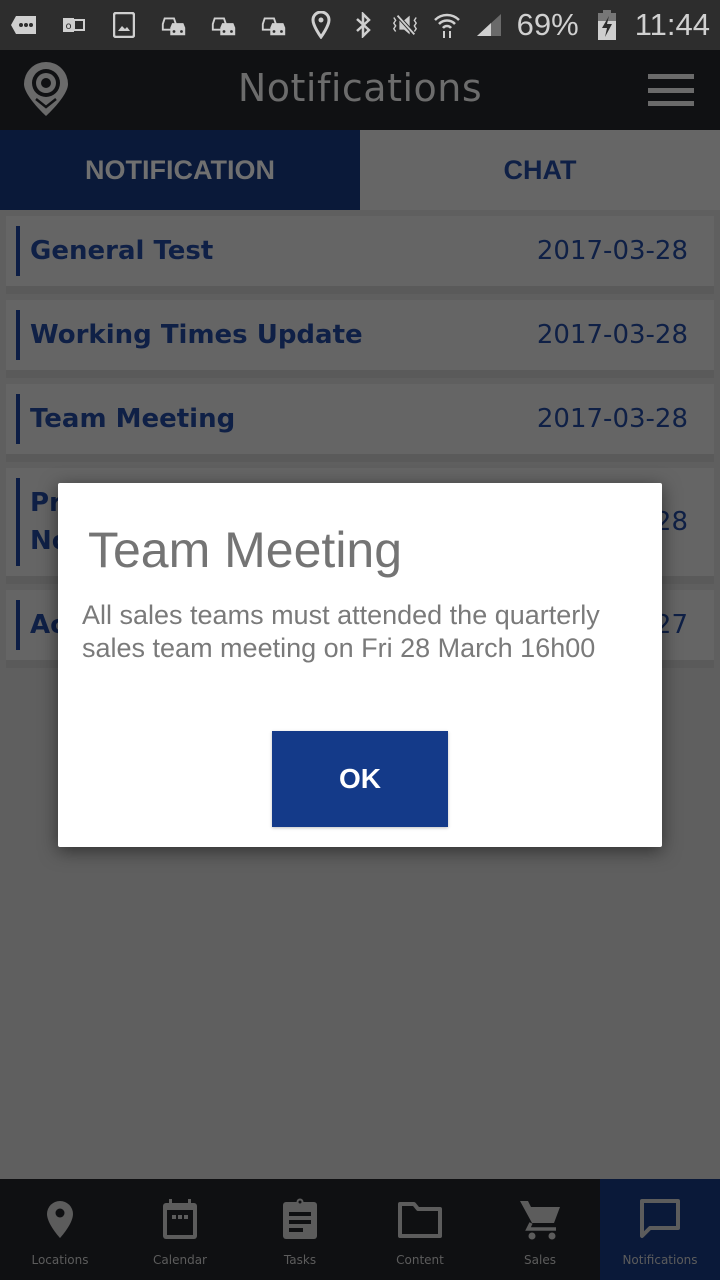 This screenshot has height=1280, width=720. I want to click on ok-button: OK, so click(360, 779).